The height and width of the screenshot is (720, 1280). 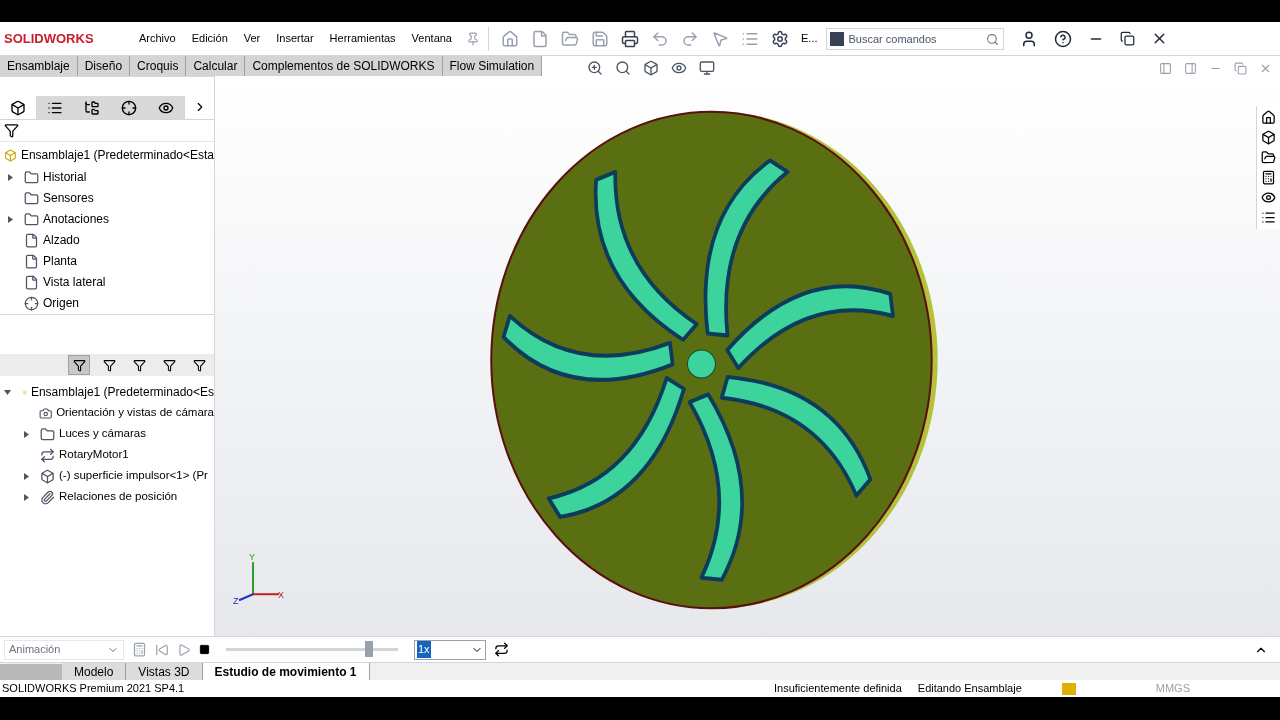 I want to click on calculate-icon, so click(x=139, y=649).